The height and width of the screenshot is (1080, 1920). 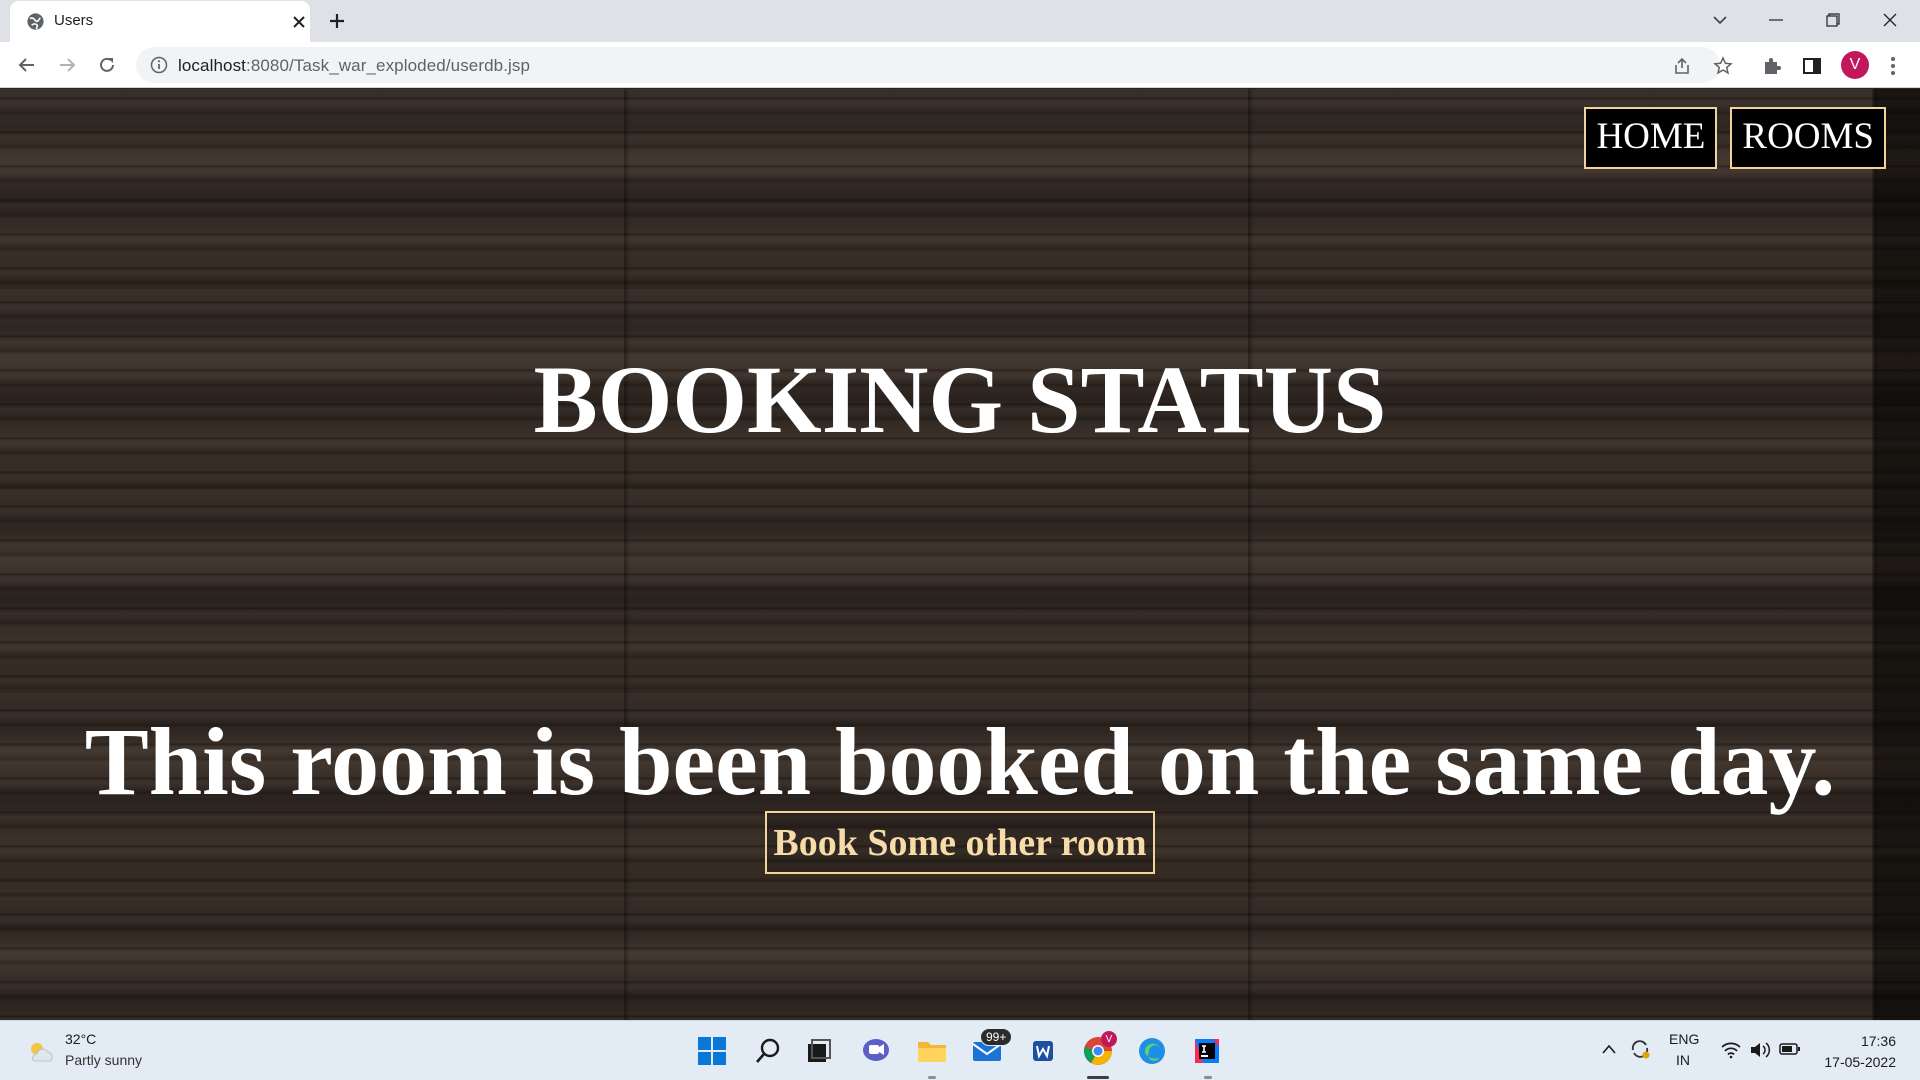 What do you see at coordinates (74, 20) in the screenshot?
I see `tab-title: Users` at bounding box center [74, 20].